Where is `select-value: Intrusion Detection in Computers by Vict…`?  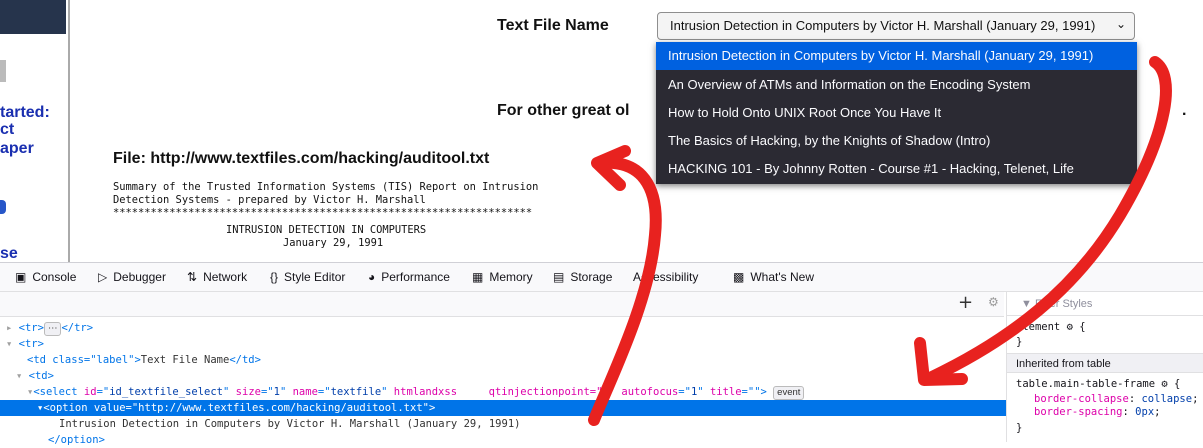 select-value: Intrusion Detection in Computers by Vict… is located at coordinates (883, 25).